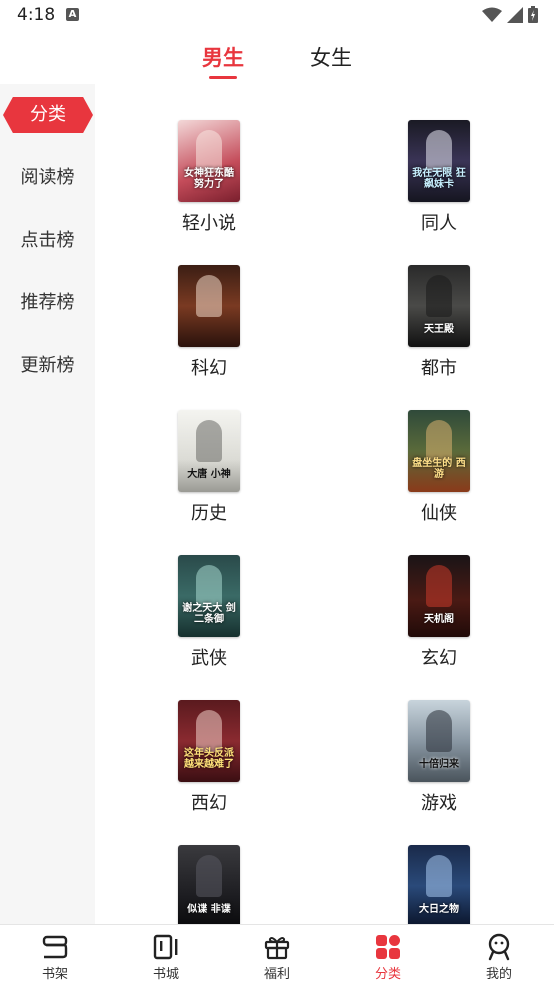 This screenshot has height=984, width=554. I want to click on gift-icon, so click(277, 948).